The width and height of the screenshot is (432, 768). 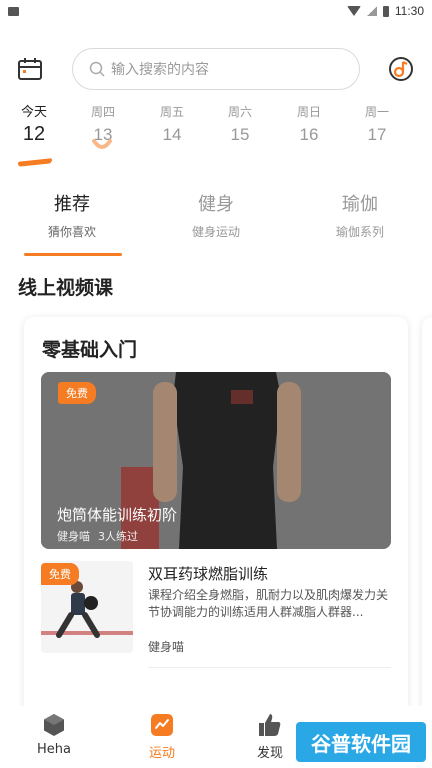 I want to click on search-icon, so click(x=97, y=69).